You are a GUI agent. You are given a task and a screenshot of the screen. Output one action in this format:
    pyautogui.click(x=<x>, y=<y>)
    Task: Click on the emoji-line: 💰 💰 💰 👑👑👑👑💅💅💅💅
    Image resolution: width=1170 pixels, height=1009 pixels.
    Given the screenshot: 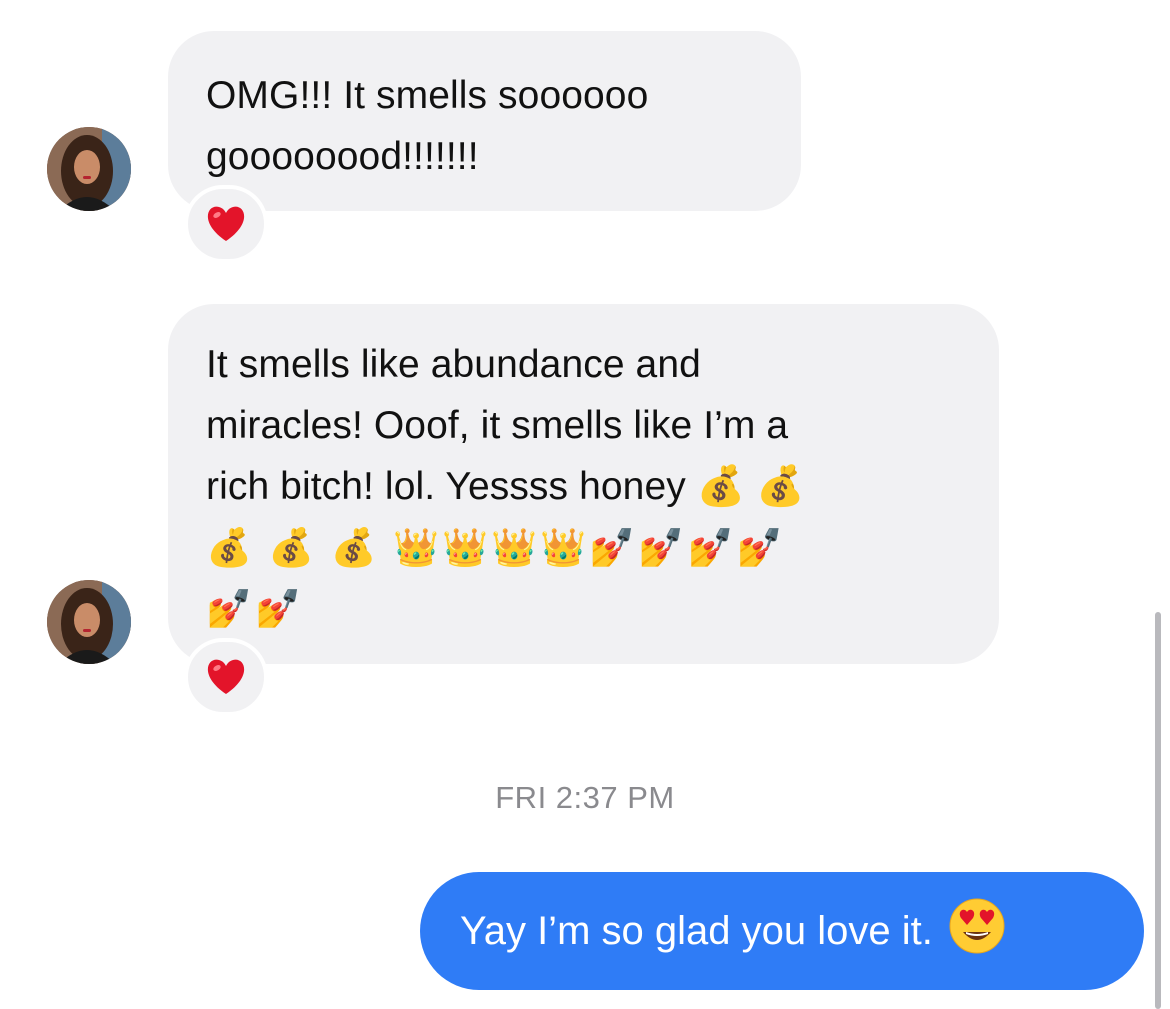 What is the action you would take?
    pyautogui.click(x=496, y=547)
    